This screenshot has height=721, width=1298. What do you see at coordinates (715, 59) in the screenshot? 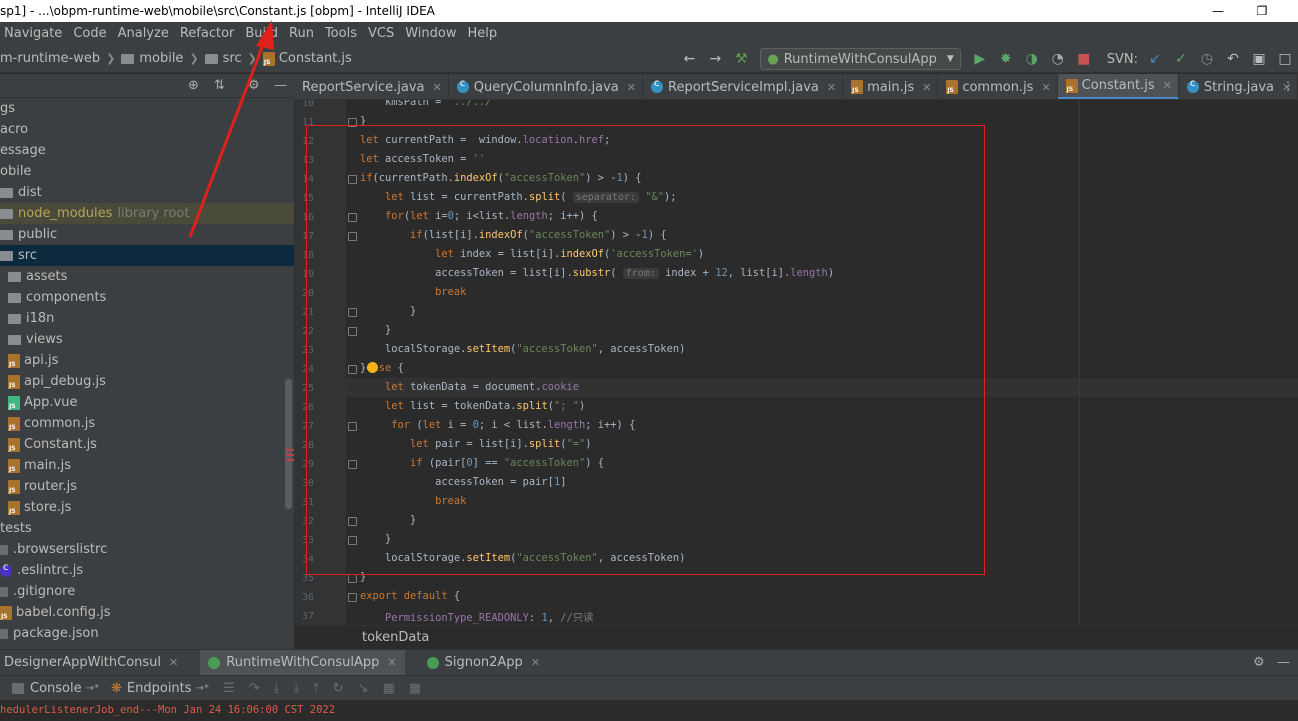
I see `forward-arrow-icon: →` at bounding box center [715, 59].